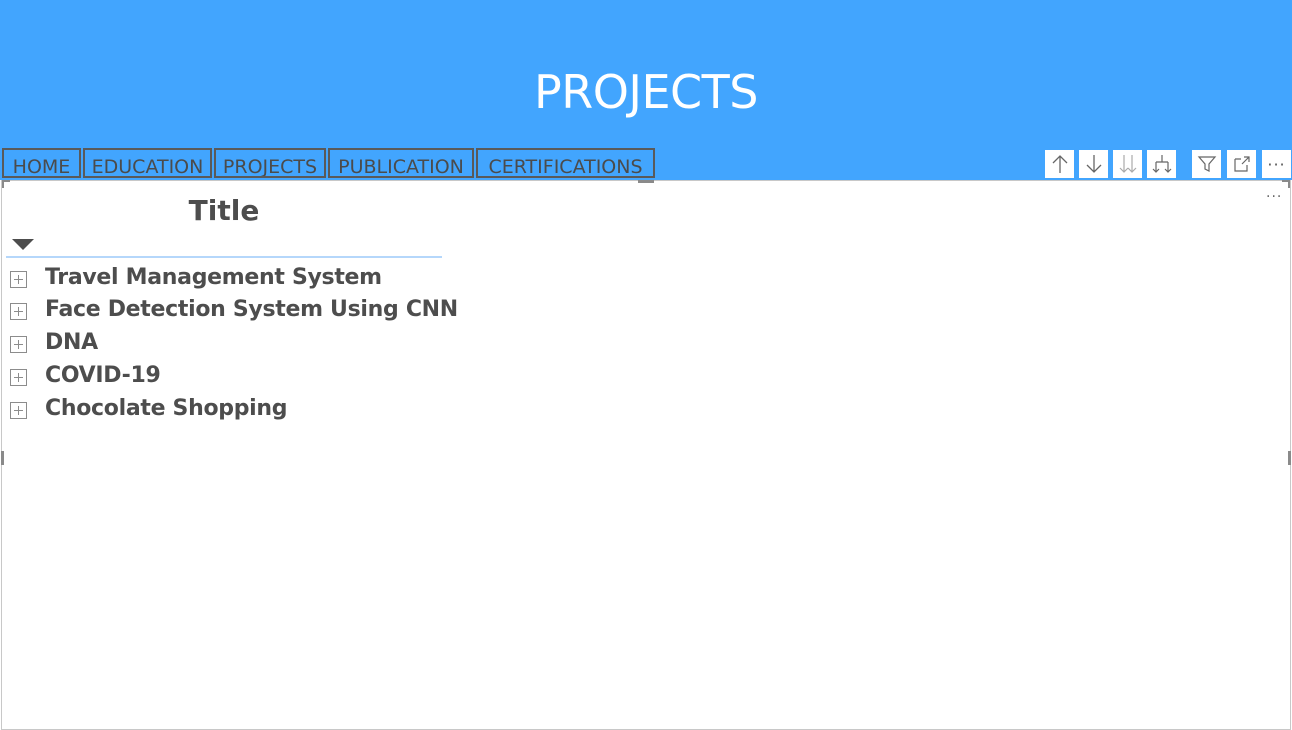  I want to click on expand-hierarchy-icon, so click(1161, 164).